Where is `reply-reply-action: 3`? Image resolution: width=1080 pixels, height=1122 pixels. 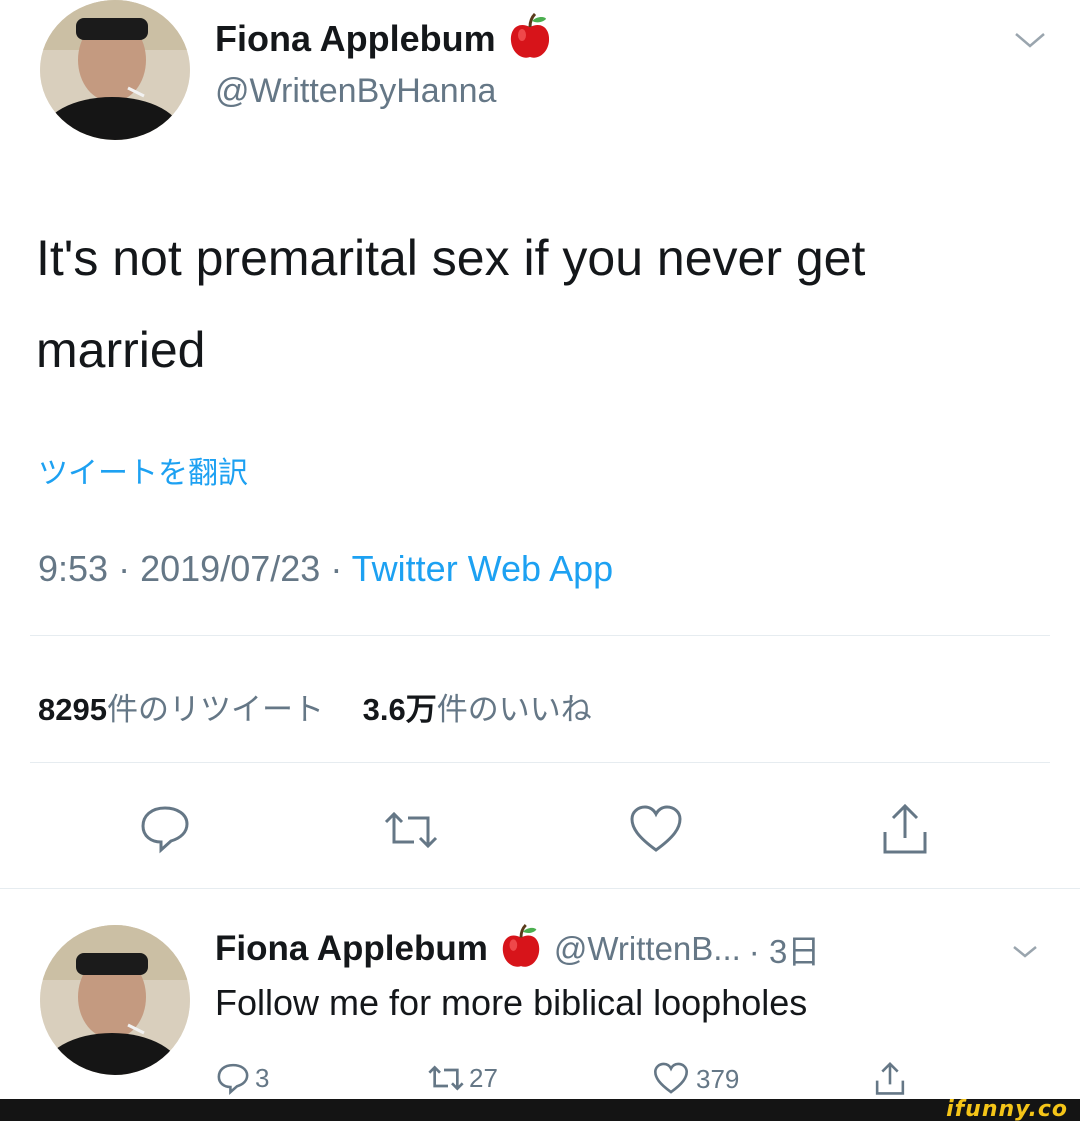
reply-reply-action: 3 is located at coordinates (242, 1078).